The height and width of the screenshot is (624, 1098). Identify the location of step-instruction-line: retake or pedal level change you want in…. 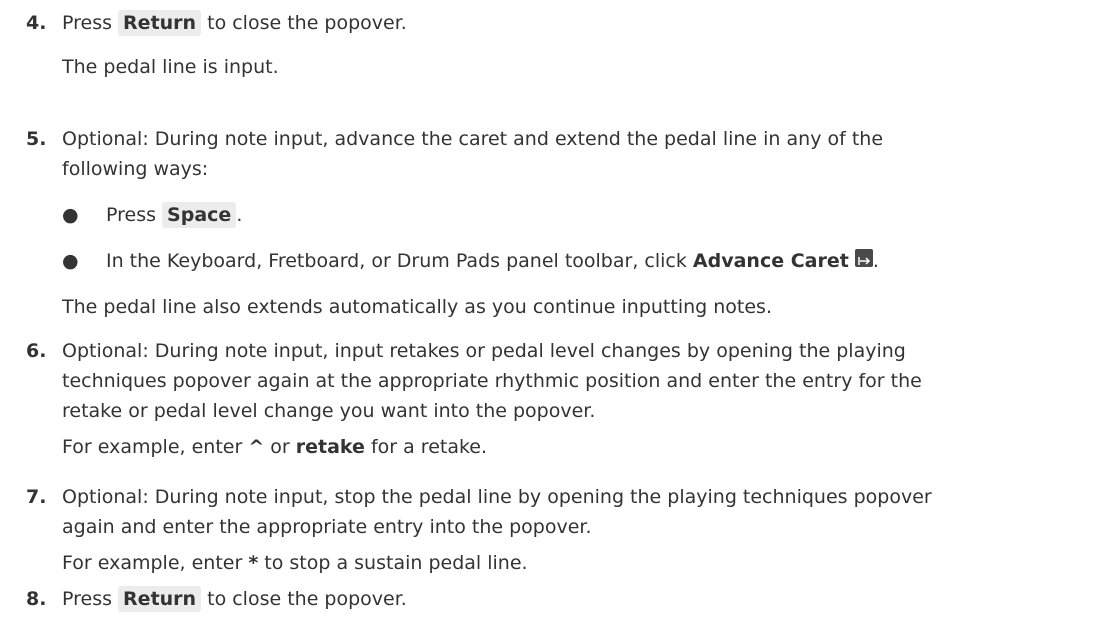
(329, 411).